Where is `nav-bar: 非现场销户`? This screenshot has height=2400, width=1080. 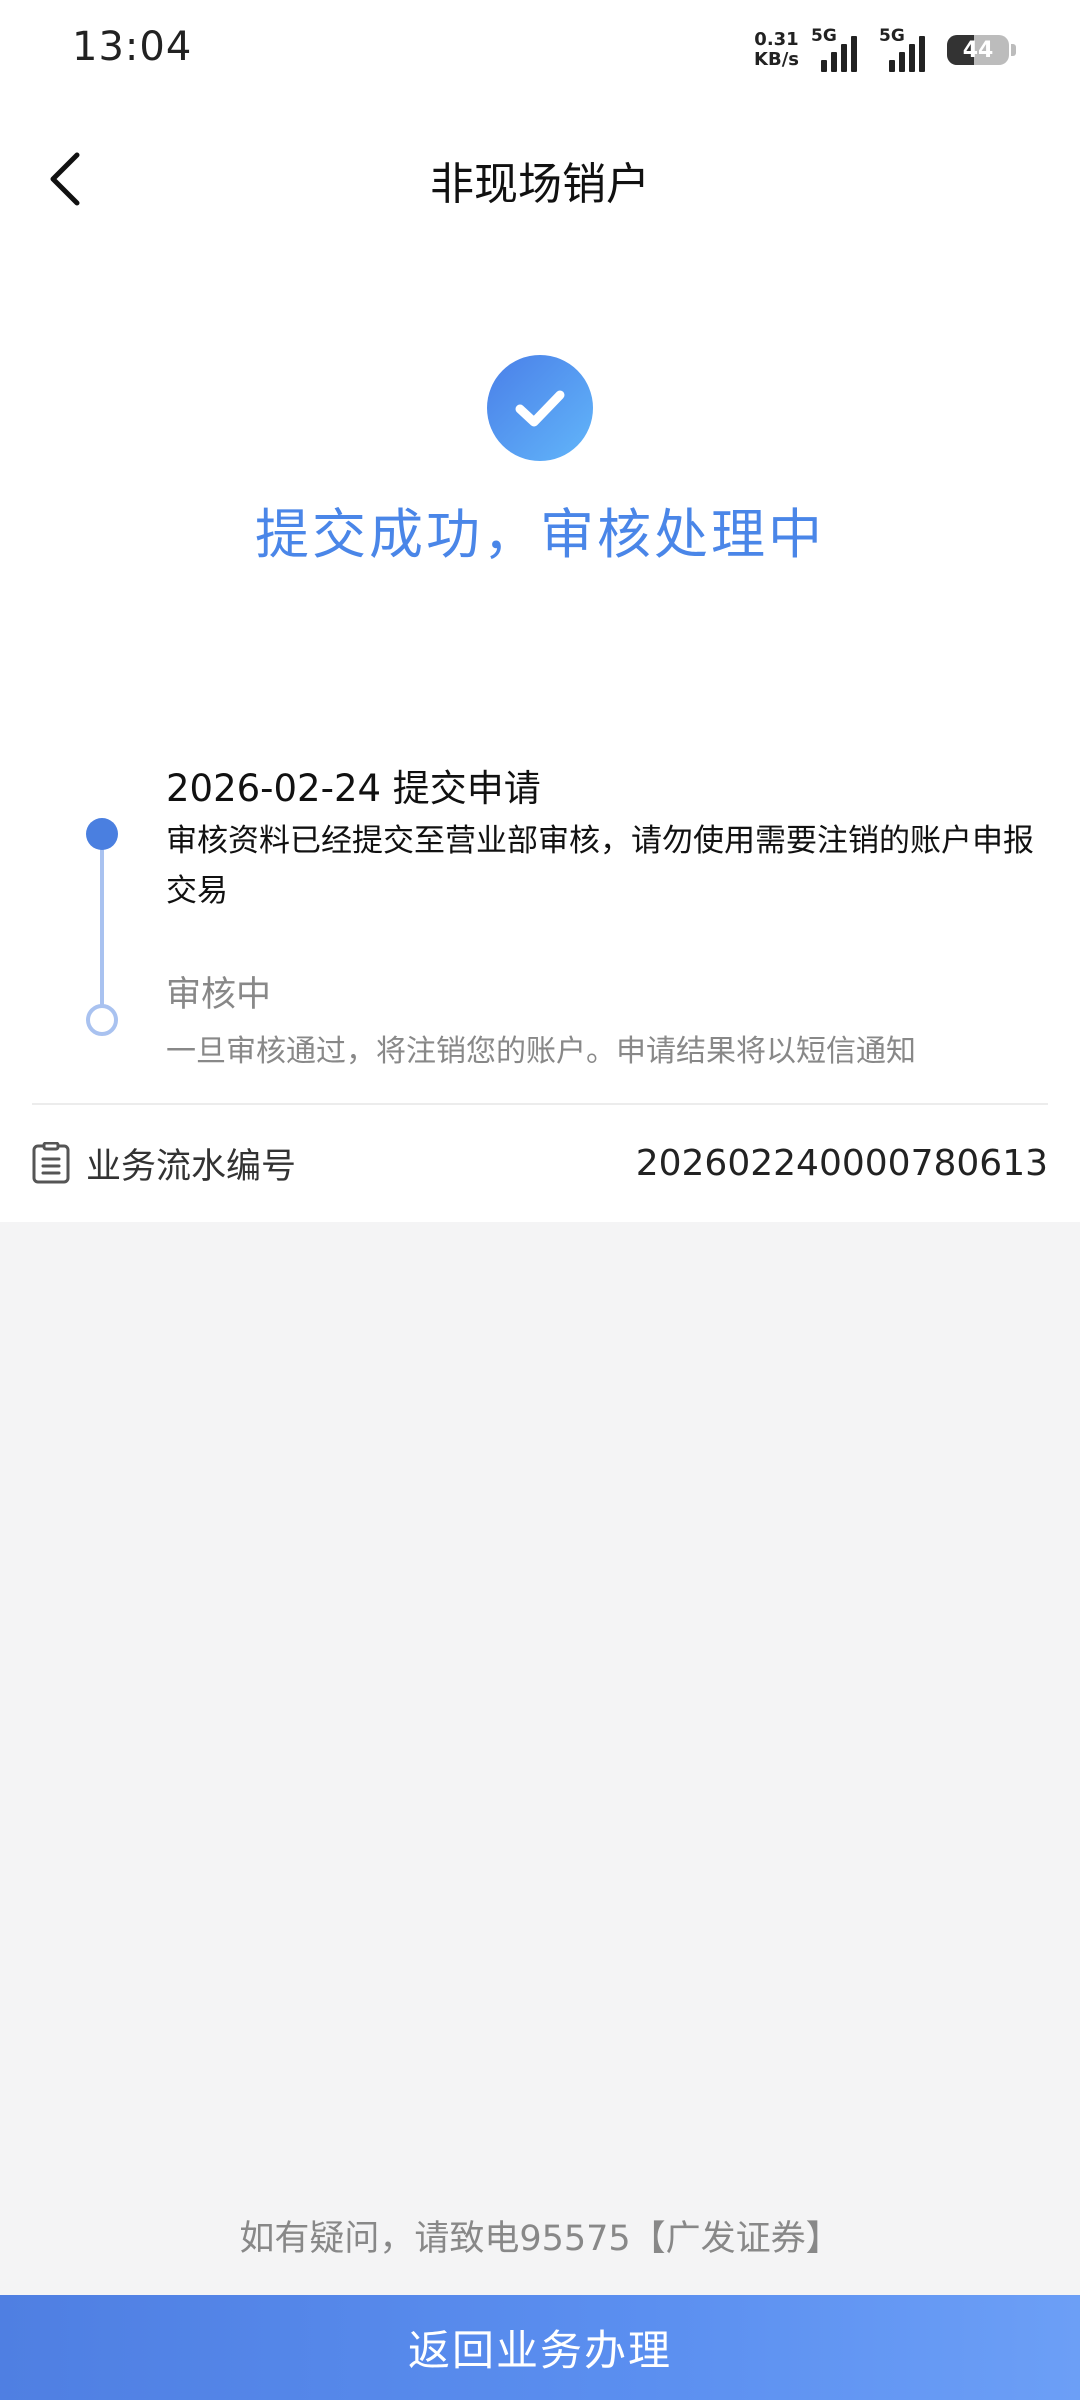 nav-bar: 非现场销户 is located at coordinates (540, 178).